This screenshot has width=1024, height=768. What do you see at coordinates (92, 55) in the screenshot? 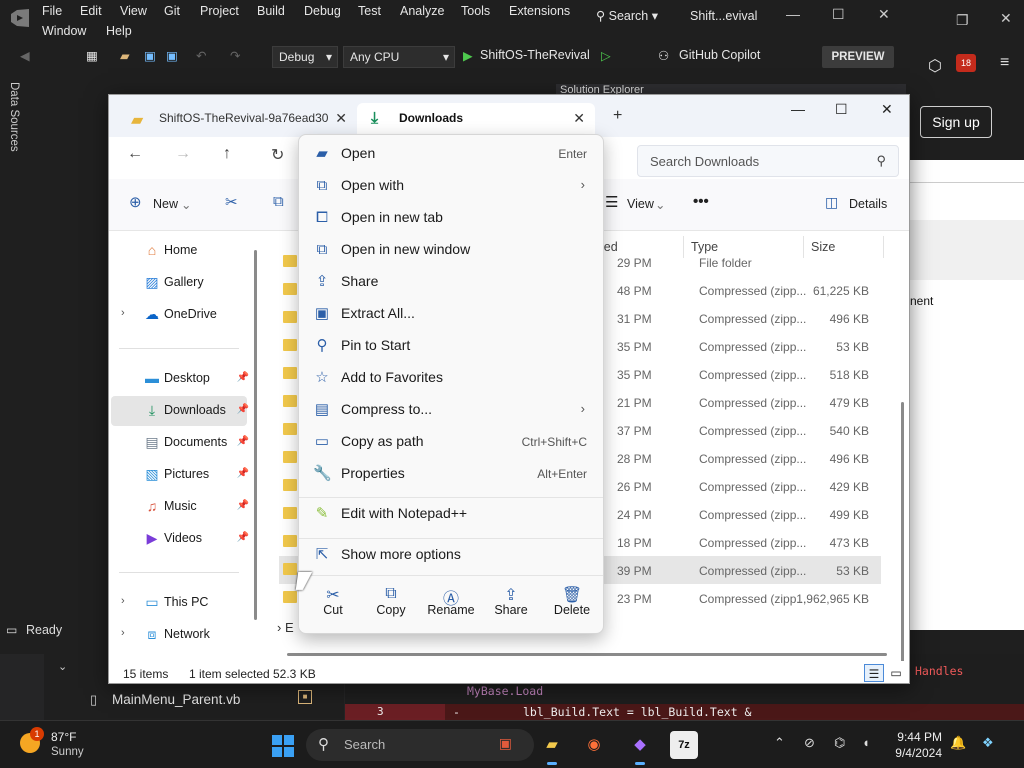
I see `new-project-icon: ▦` at bounding box center [92, 55].